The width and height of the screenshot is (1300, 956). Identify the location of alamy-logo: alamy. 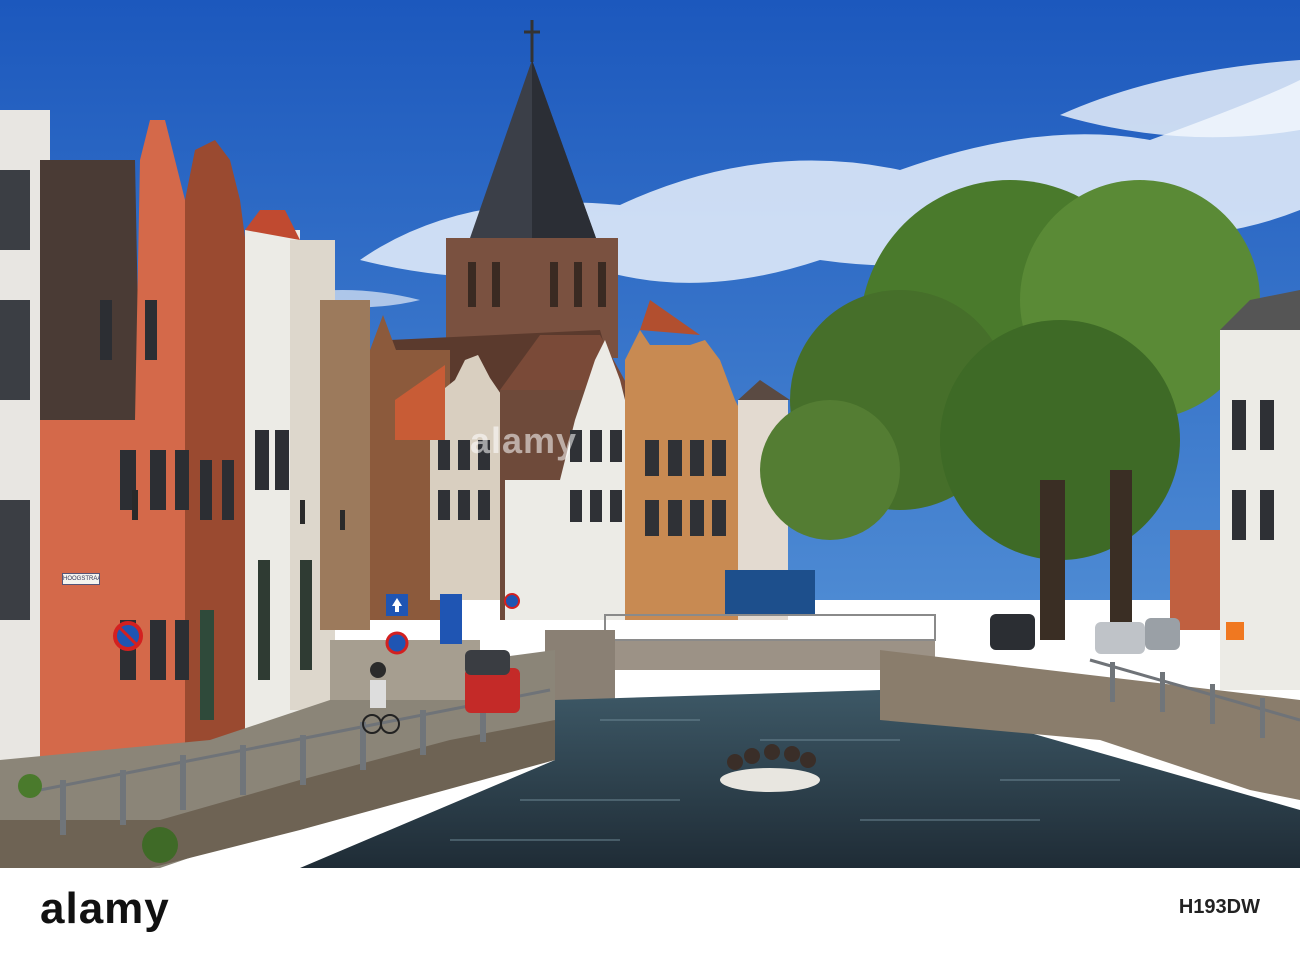
(105, 909).